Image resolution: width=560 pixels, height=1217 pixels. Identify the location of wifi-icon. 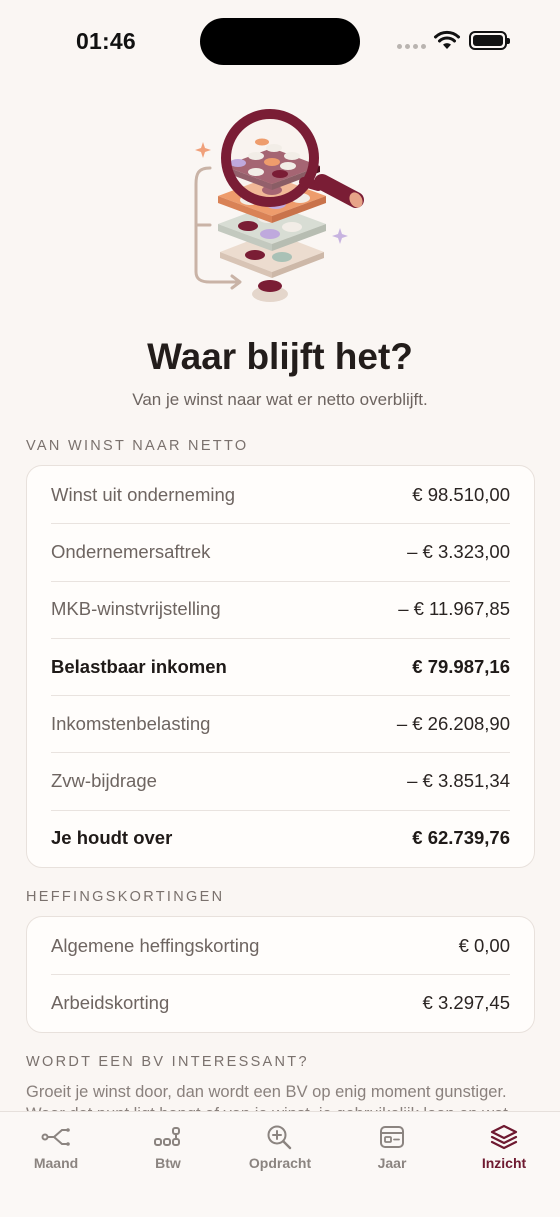
(447, 39).